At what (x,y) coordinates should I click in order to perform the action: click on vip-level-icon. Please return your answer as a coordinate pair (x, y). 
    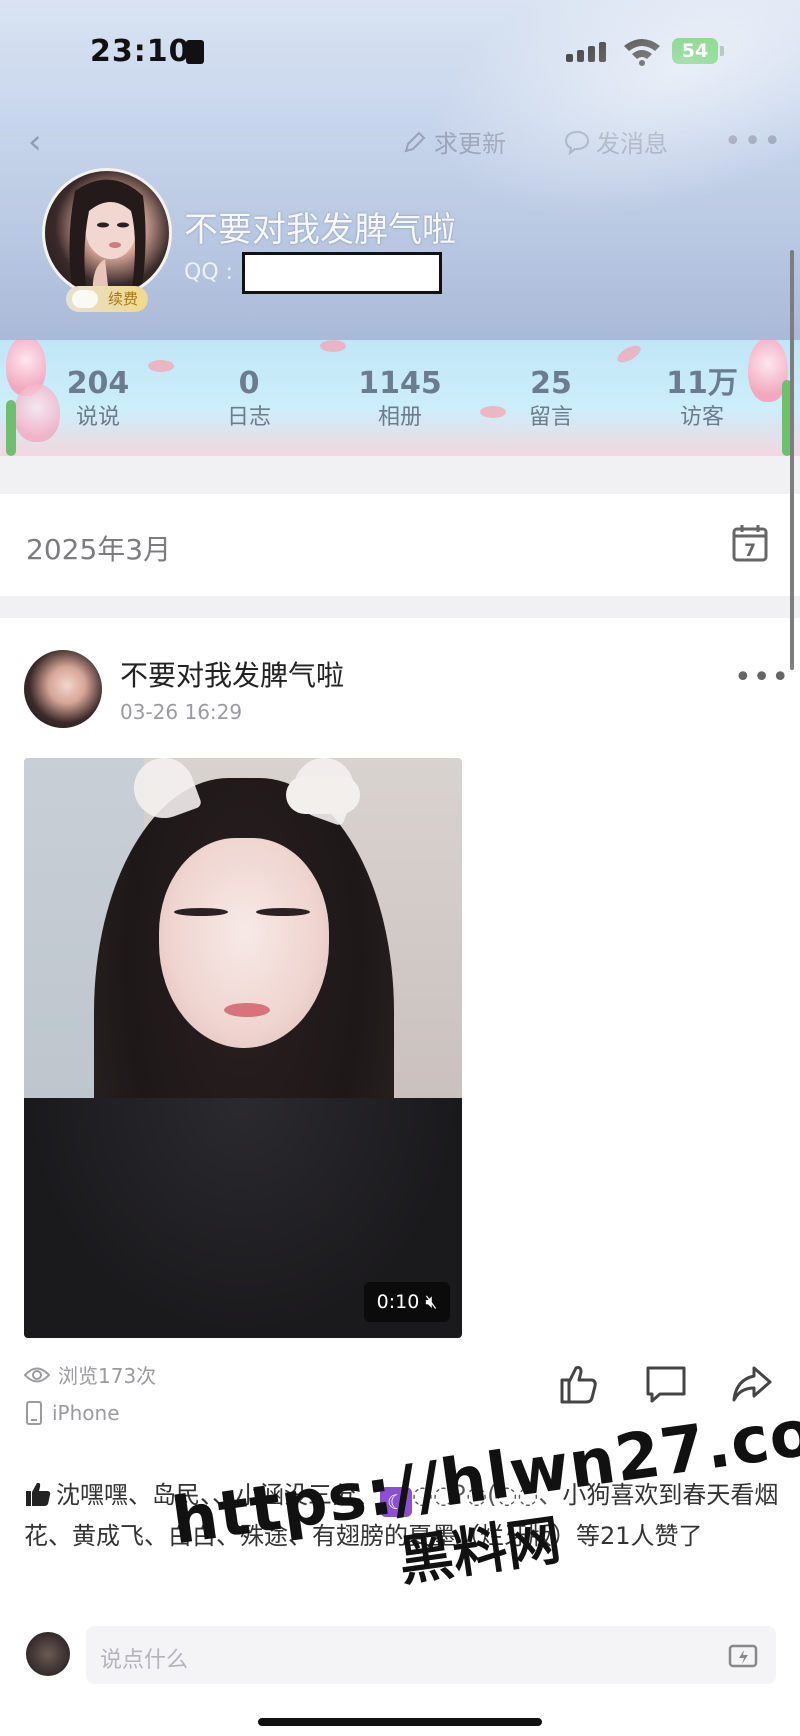
    Looking at the image, I should click on (85, 299).